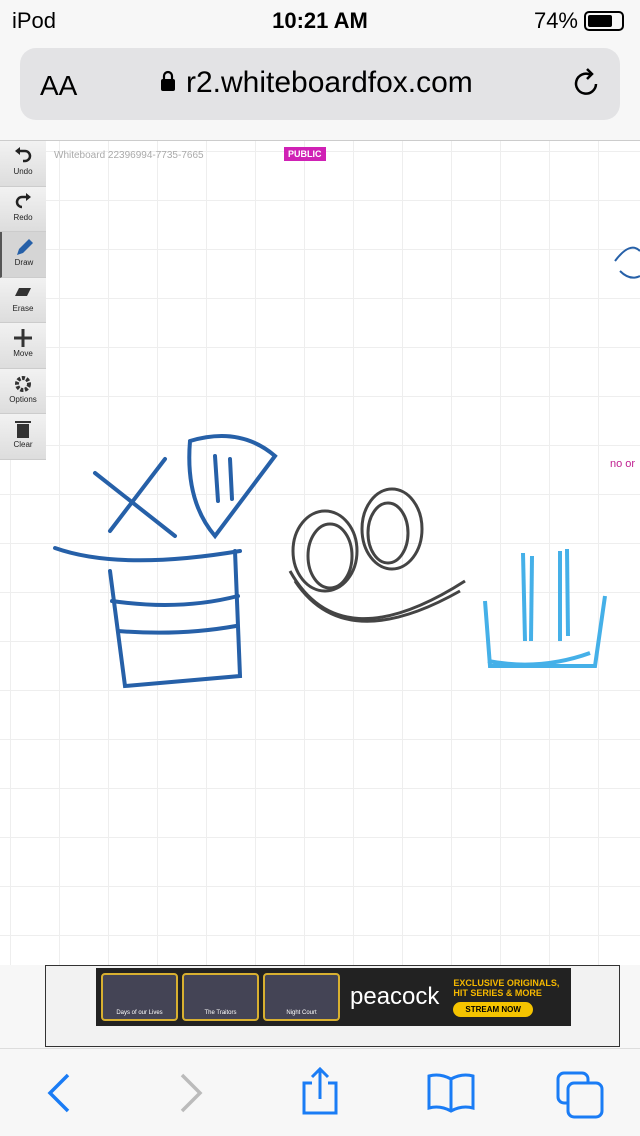 The width and height of the screenshot is (640, 1136). Describe the element at coordinates (23, 291) in the screenshot. I see `eraser-icon` at that location.